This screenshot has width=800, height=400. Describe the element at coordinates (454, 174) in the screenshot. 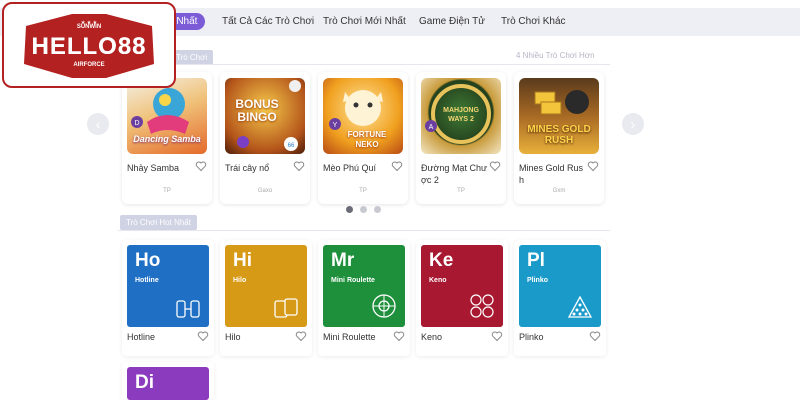

I see `game-name: Đường Mạt Chư ợc 2` at that location.